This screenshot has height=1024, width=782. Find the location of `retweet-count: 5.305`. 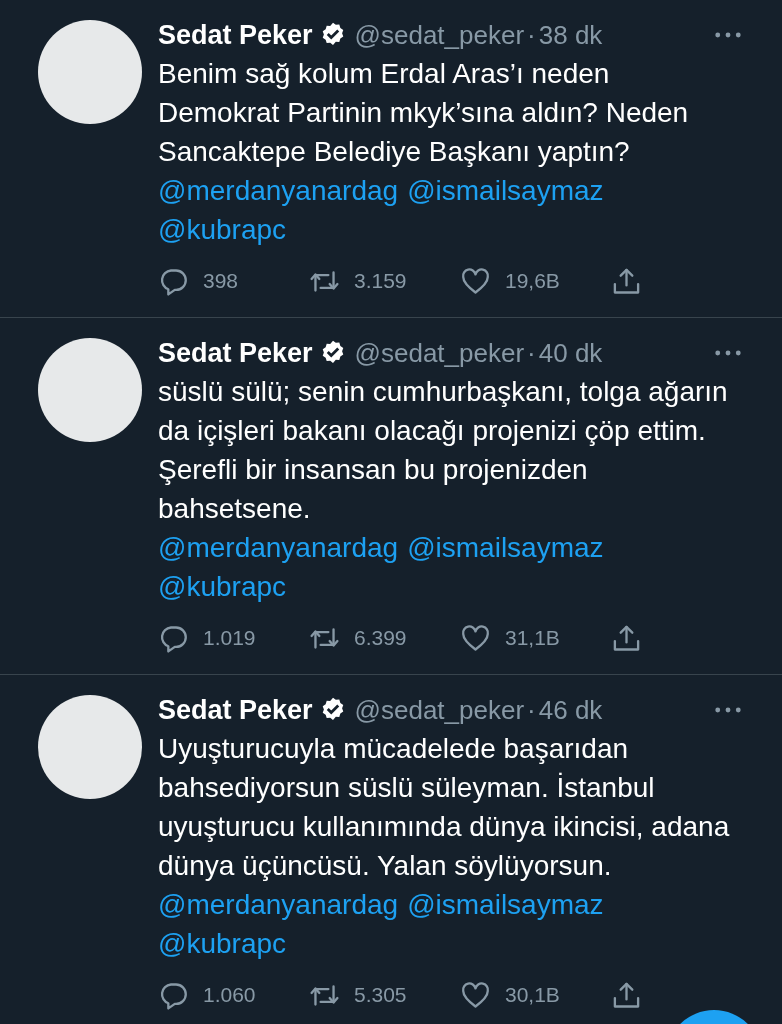

retweet-count: 5.305 is located at coordinates (380, 995).